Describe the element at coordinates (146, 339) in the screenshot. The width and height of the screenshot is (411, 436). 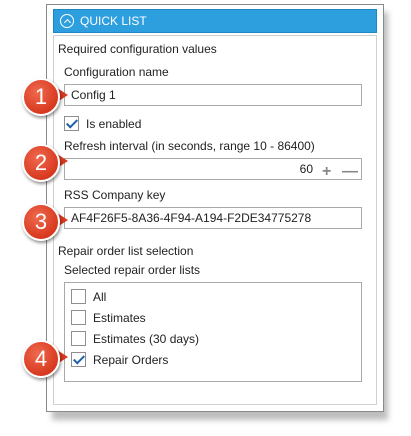
I see `list-item-label: Estimates (30 days)` at that location.